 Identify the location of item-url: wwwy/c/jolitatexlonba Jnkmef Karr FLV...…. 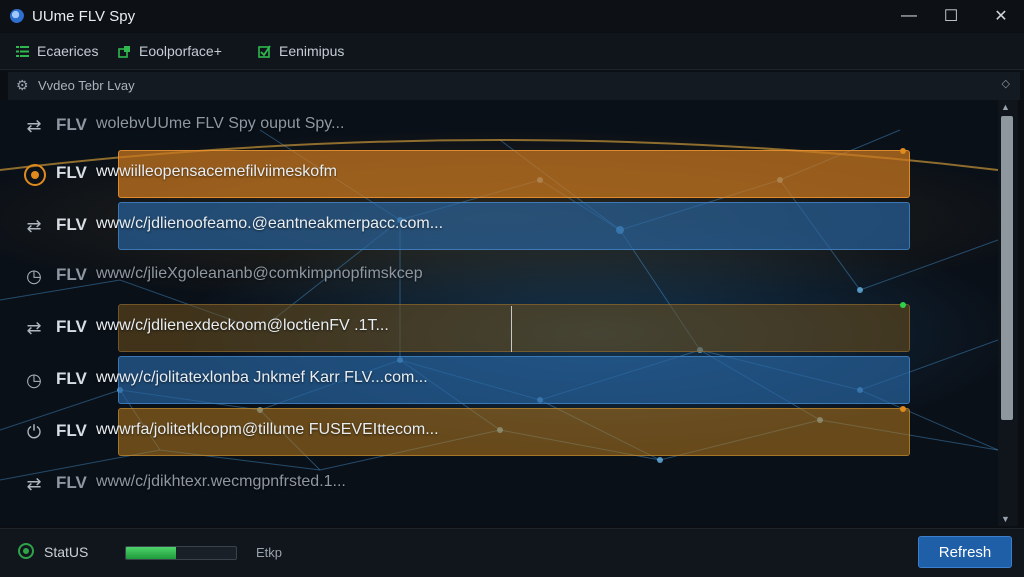
(262, 377).